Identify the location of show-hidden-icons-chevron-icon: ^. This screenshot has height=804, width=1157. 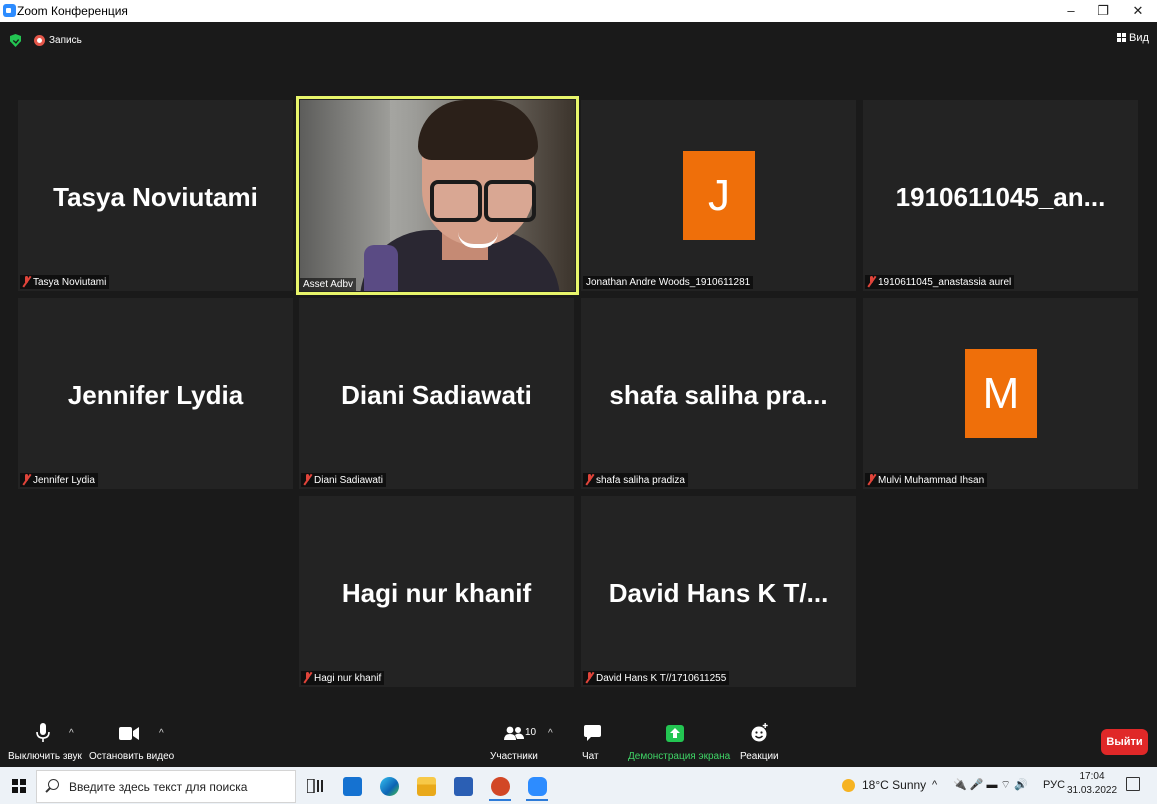
(934, 785).